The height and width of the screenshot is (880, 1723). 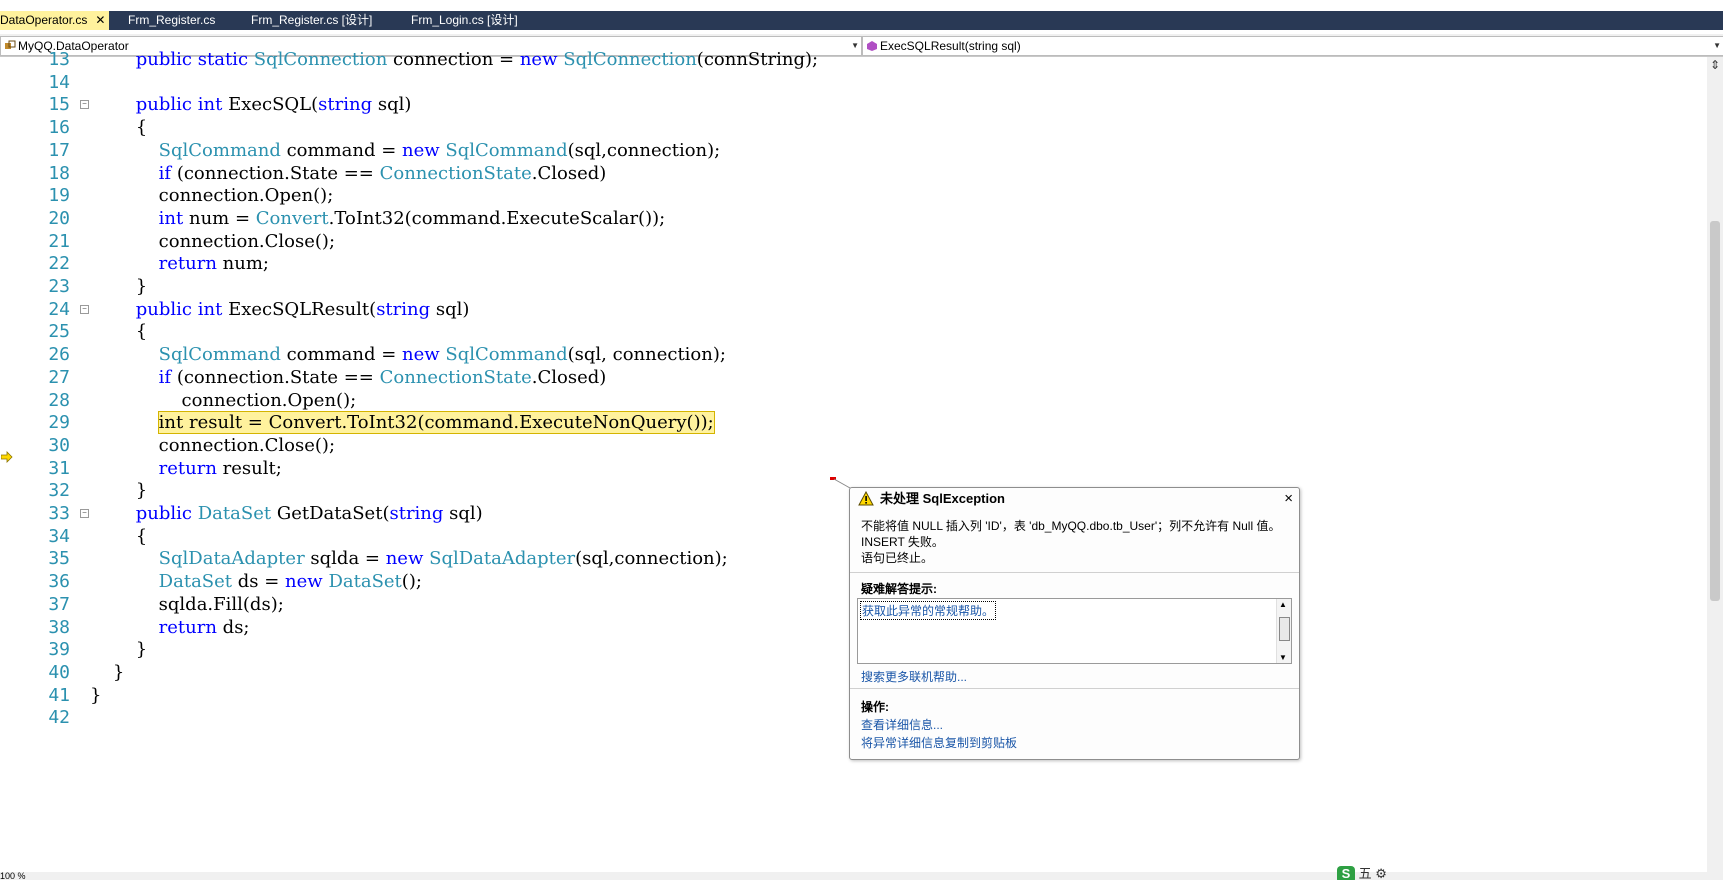 What do you see at coordinates (59, 423) in the screenshot?
I see `line-number: 29` at bounding box center [59, 423].